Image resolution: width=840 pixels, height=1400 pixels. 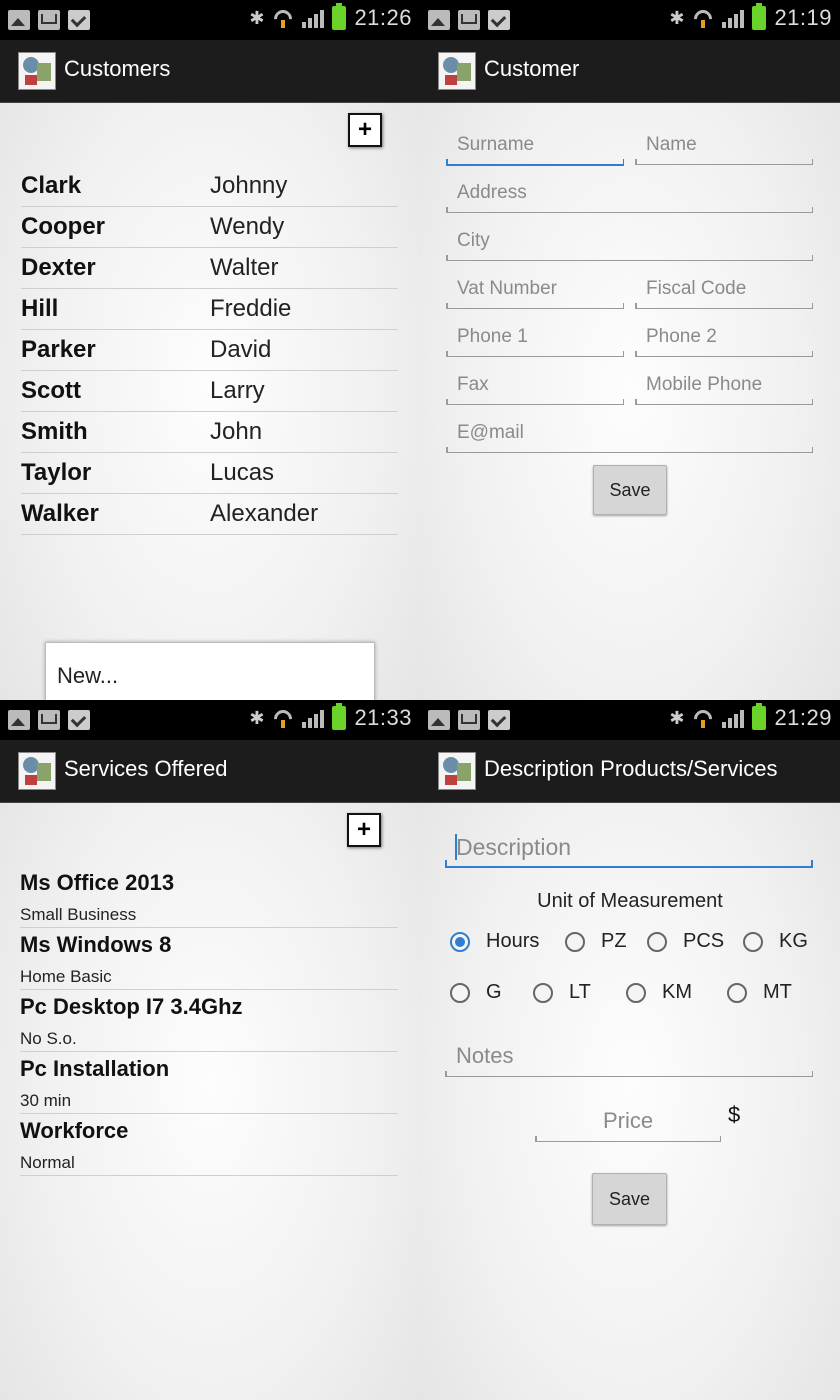 I want to click on status-time: 21:33, so click(x=383, y=717).